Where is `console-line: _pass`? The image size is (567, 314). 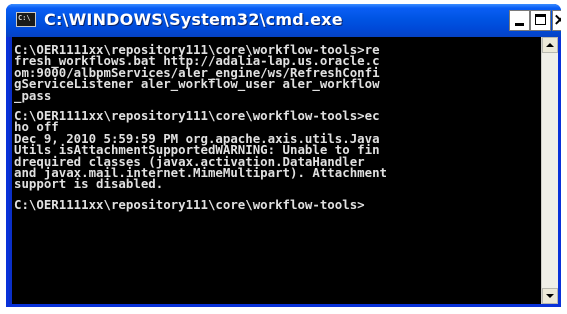 console-line: _pass is located at coordinates (33, 95).